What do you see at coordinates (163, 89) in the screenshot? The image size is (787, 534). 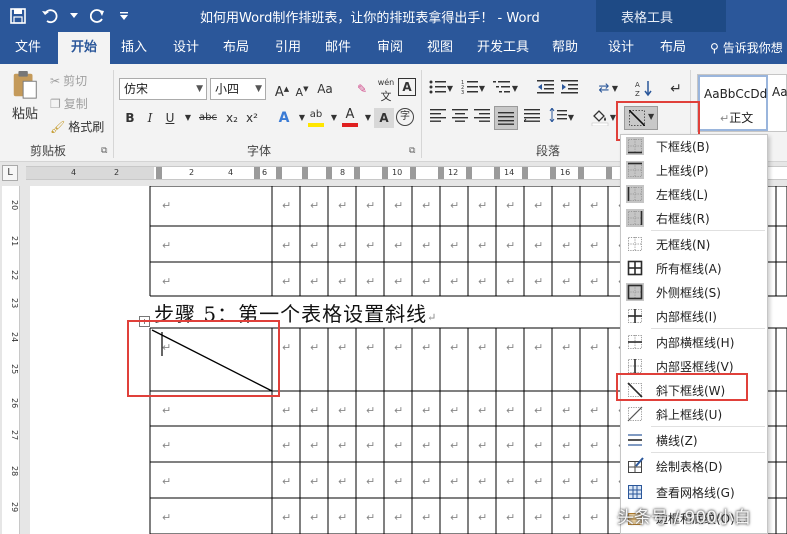 I see `font-name-combo: 仿宋 ▼` at bounding box center [163, 89].